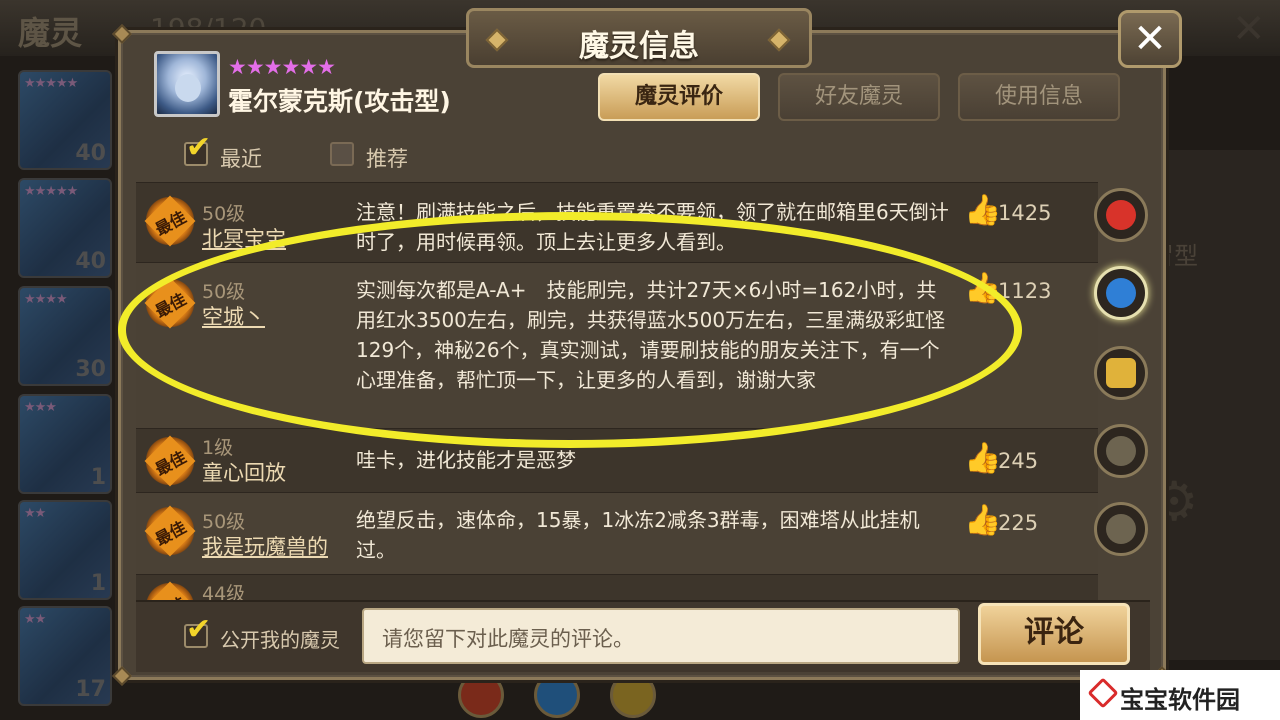 This screenshot has width=1280, height=720. What do you see at coordinates (1103, 693) in the screenshot?
I see `watermark-logo-icon` at bounding box center [1103, 693].